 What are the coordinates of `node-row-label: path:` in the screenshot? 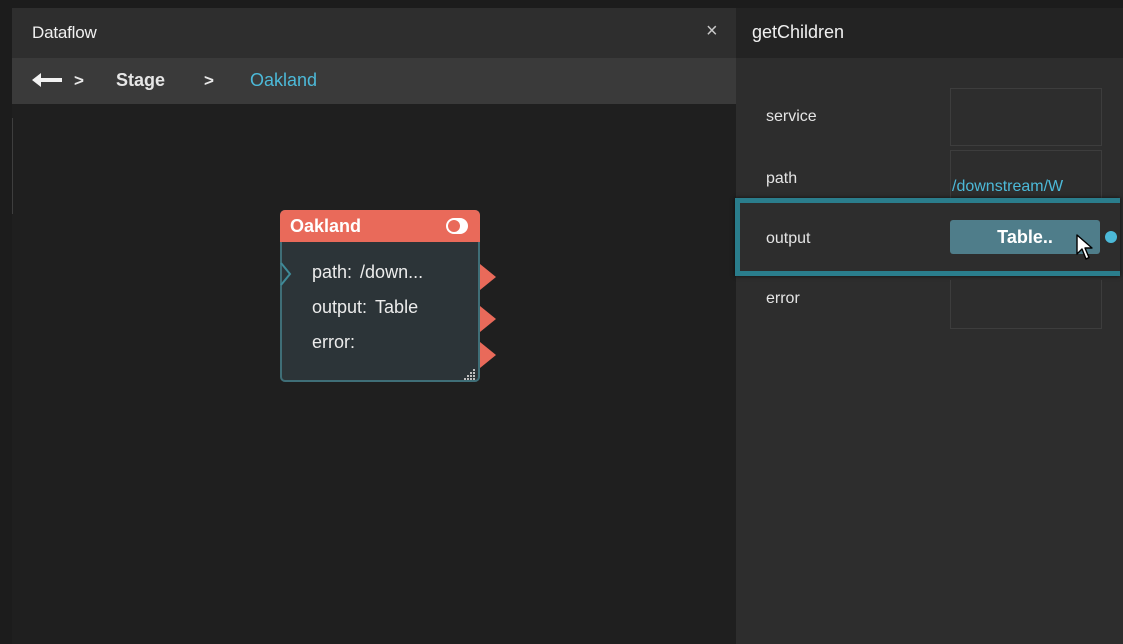 It's located at (332, 272).